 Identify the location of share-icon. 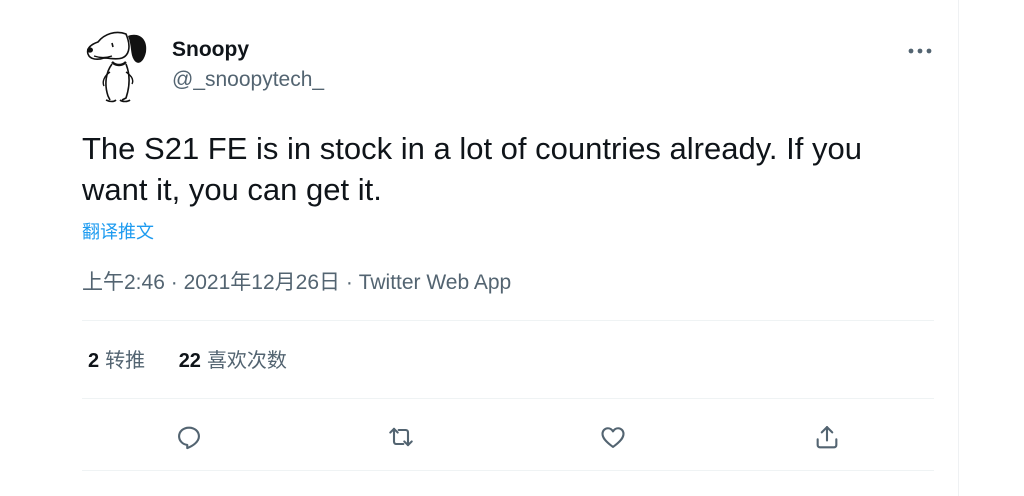
(827, 437).